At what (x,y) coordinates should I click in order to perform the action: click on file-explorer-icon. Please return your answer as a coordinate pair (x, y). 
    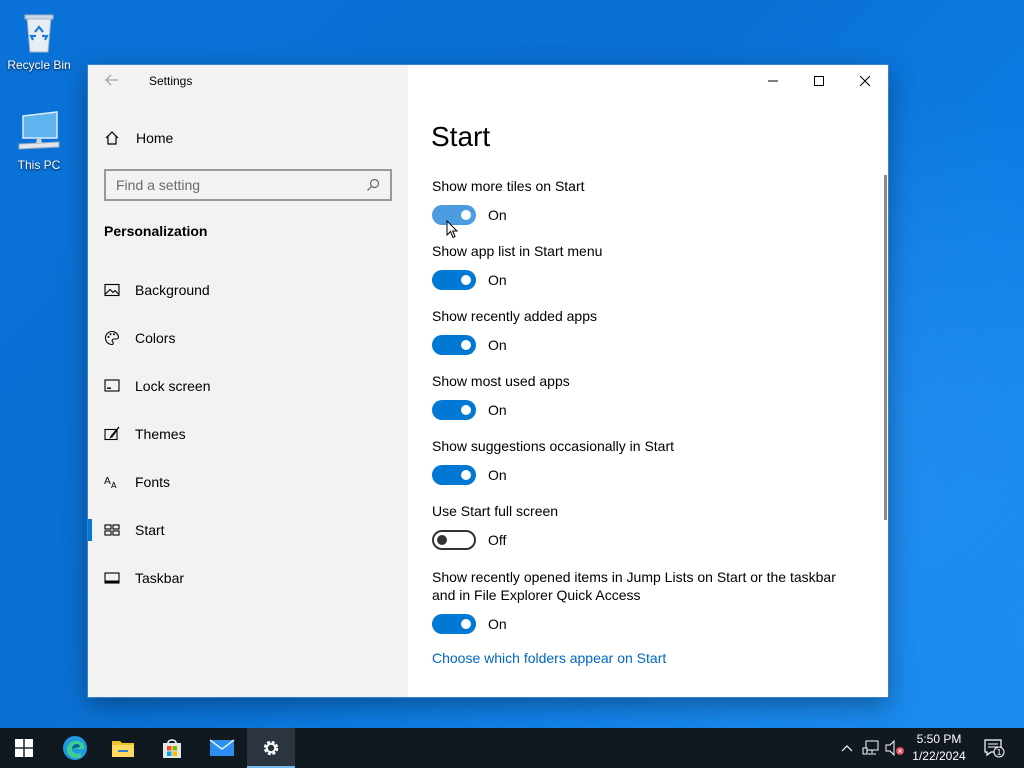
    Looking at the image, I should click on (123, 749).